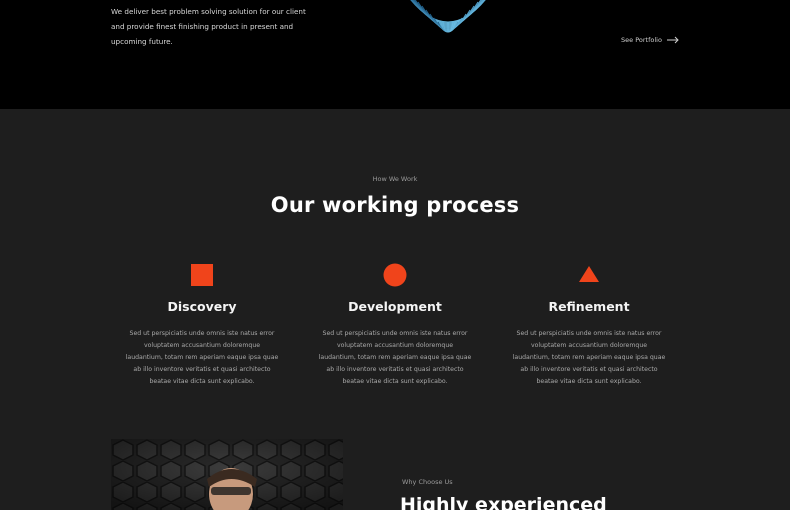 Image resolution: width=790 pixels, height=510 pixels. I want to click on step-title: Discovery, so click(202, 306).